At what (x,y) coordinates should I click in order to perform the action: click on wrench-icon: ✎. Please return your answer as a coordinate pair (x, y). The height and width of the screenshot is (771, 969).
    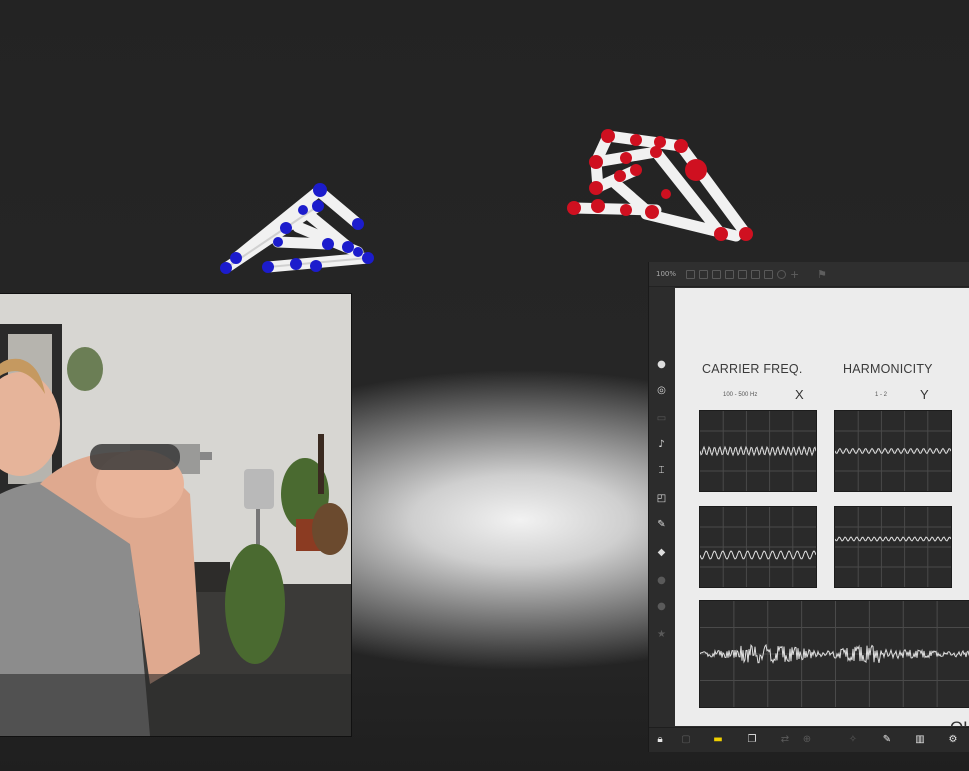
    Looking at the image, I should click on (887, 740).